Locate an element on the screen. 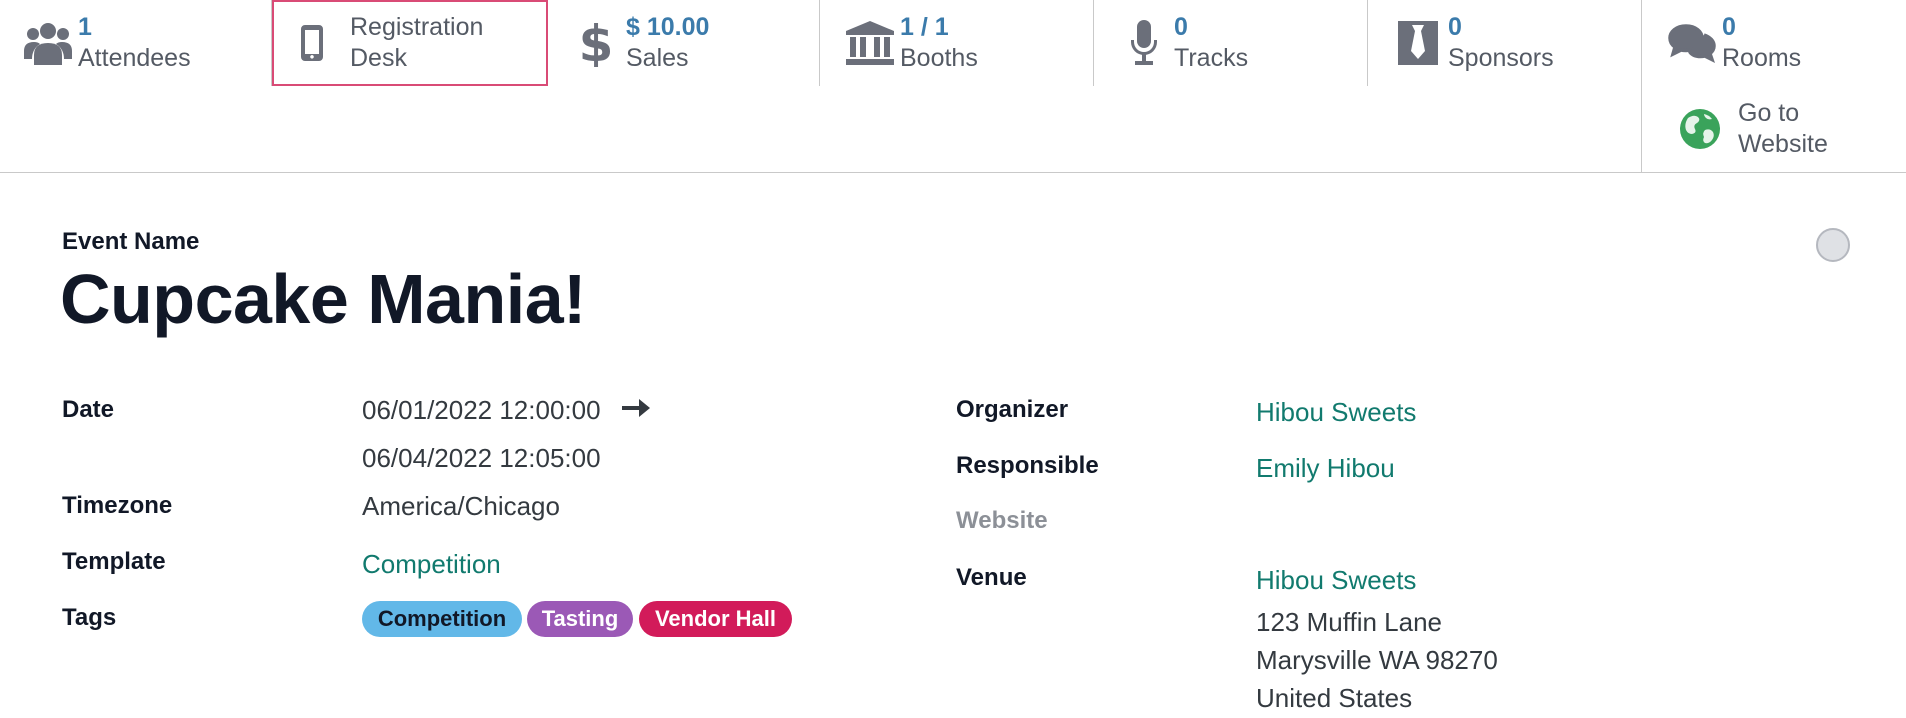 The image size is (1906, 718). responsible-link: Emily Hibou is located at coordinates (1325, 468).